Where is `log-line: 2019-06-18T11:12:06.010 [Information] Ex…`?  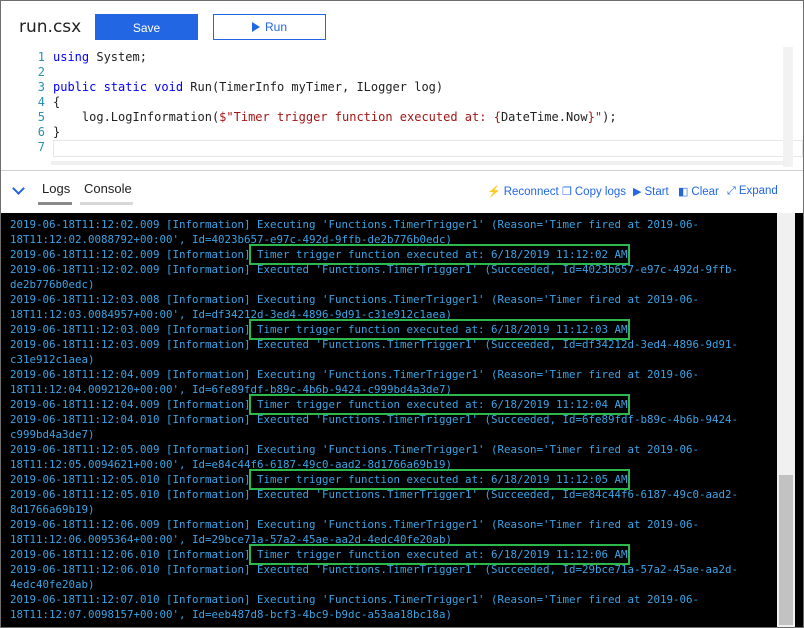 log-line: 2019-06-18T11:12:06.010 [Information] Ex… is located at coordinates (374, 569).